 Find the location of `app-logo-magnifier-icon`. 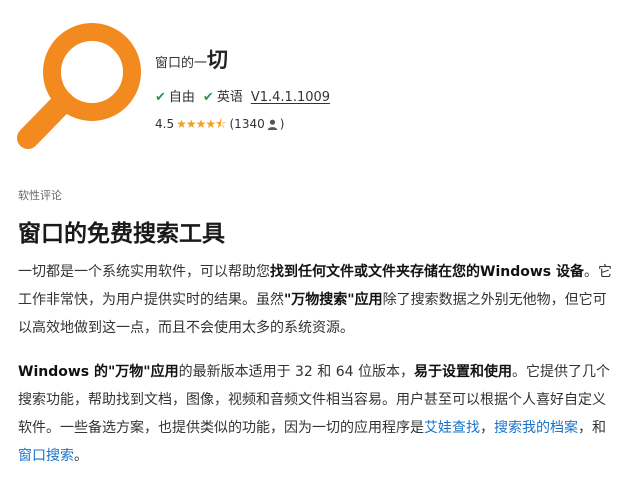

app-logo-magnifier-icon is located at coordinates (79, 86).